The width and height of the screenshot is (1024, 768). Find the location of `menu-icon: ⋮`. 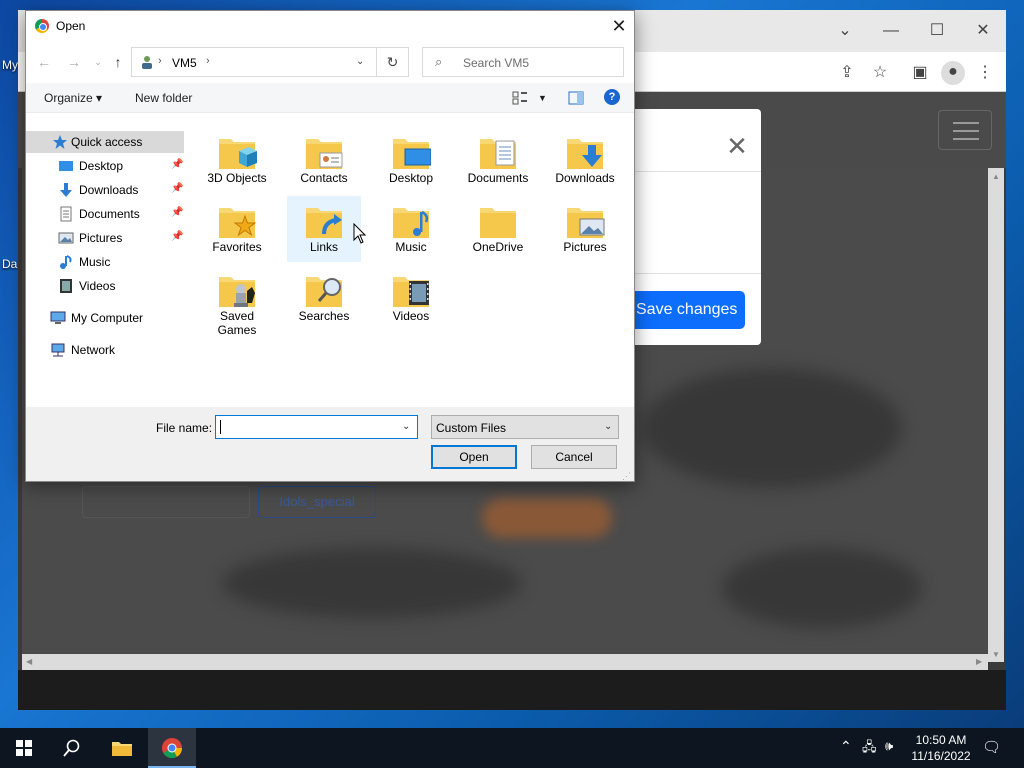

menu-icon: ⋮ is located at coordinates (985, 73).